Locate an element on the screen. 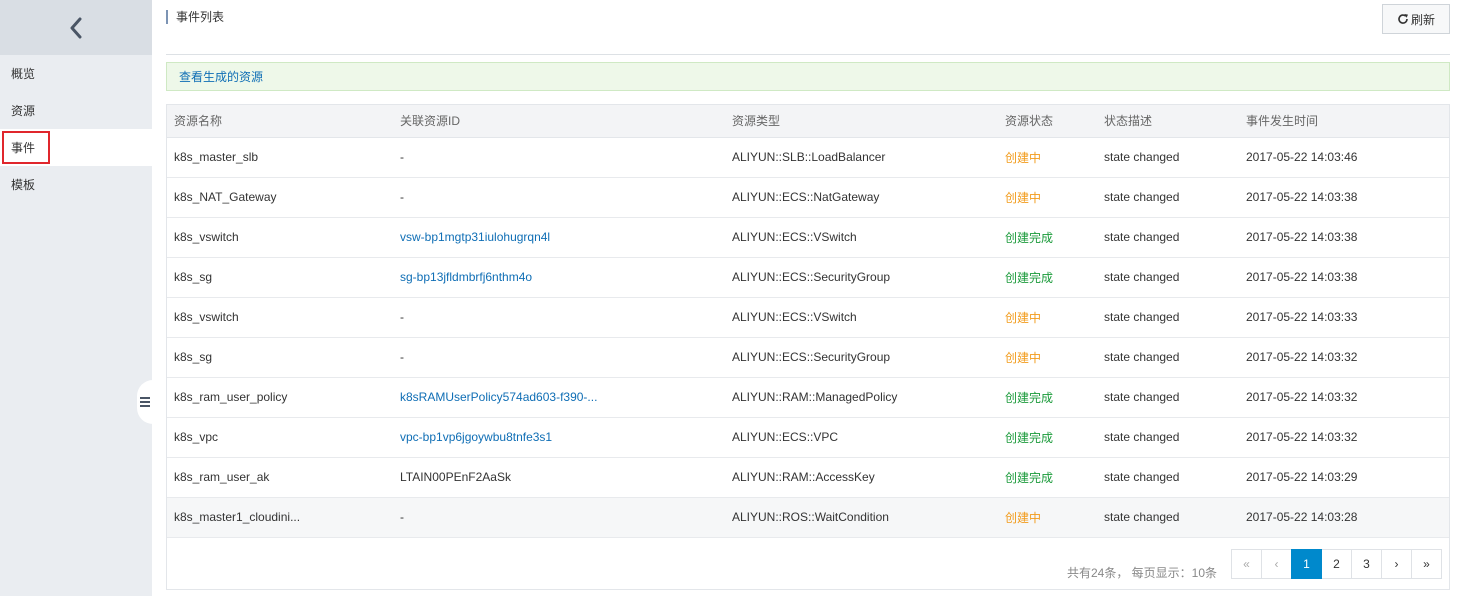 This screenshot has height=596, width=1458. view-resources-link: 查看生成的资源 is located at coordinates (221, 76).